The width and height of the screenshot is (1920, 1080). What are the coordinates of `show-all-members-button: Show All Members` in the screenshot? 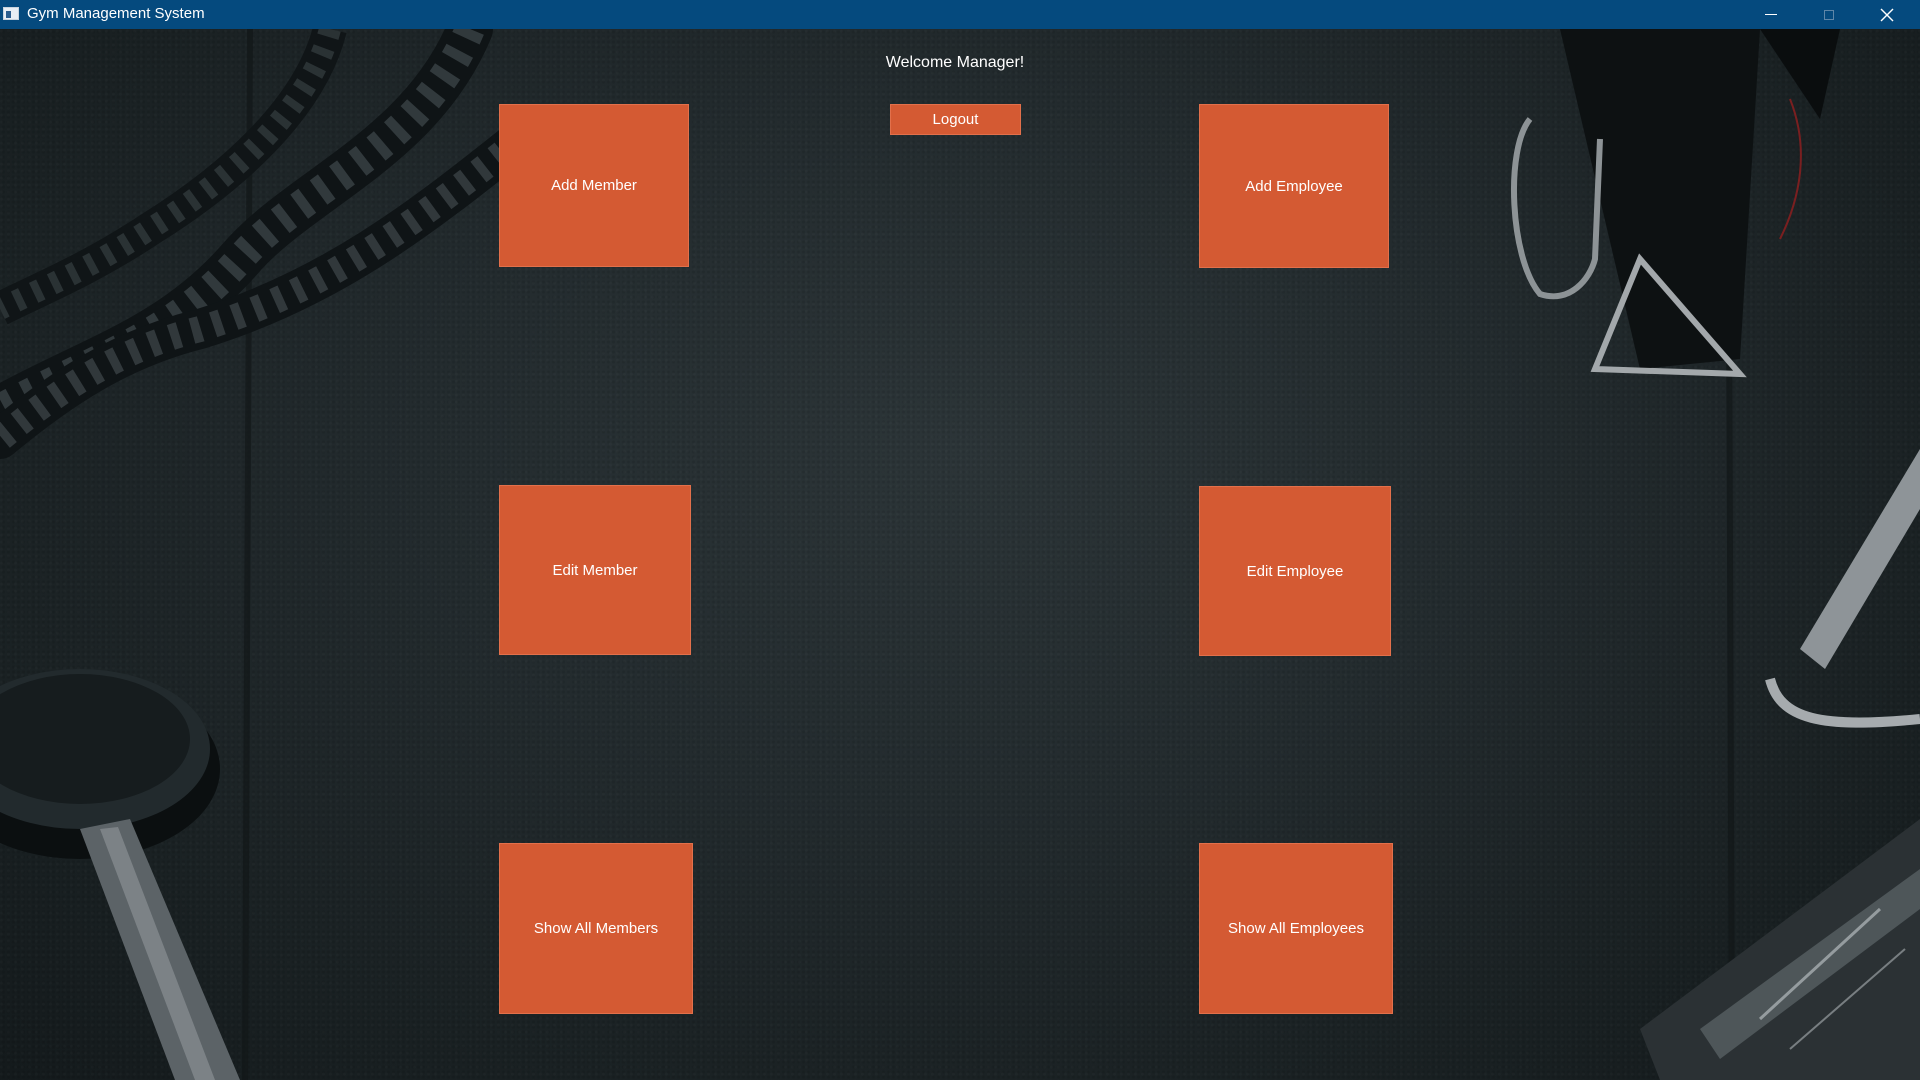 It's located at (596, 928).